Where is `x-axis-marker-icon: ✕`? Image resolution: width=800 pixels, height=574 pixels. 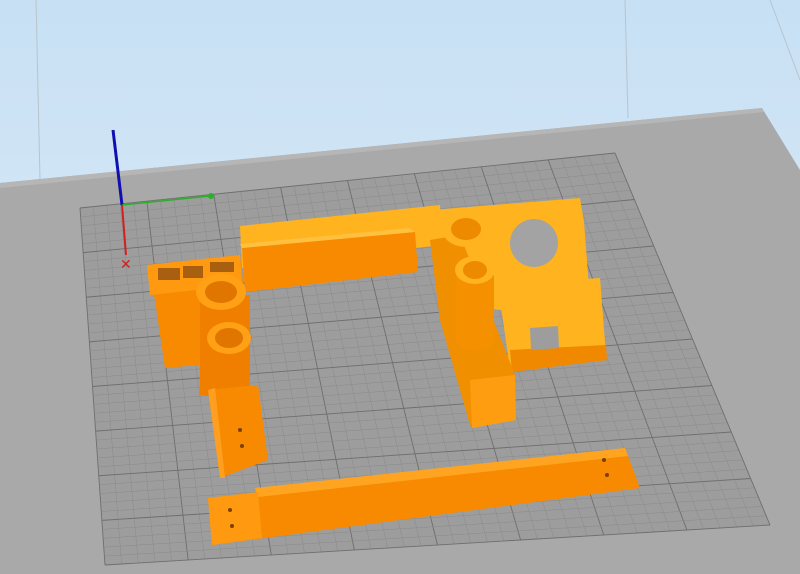
x-axis-marker-icon: ✕ is located at coordinates (126, 264).